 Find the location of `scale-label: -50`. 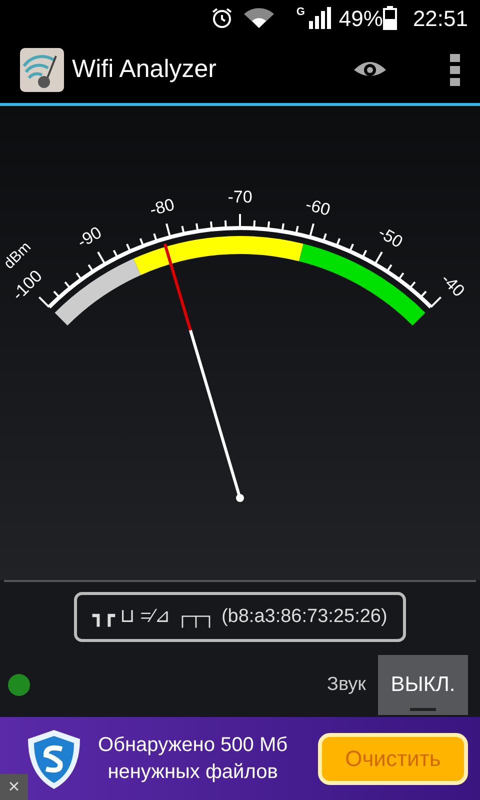

scale-label: -50 is located at coordinates (390, 237).